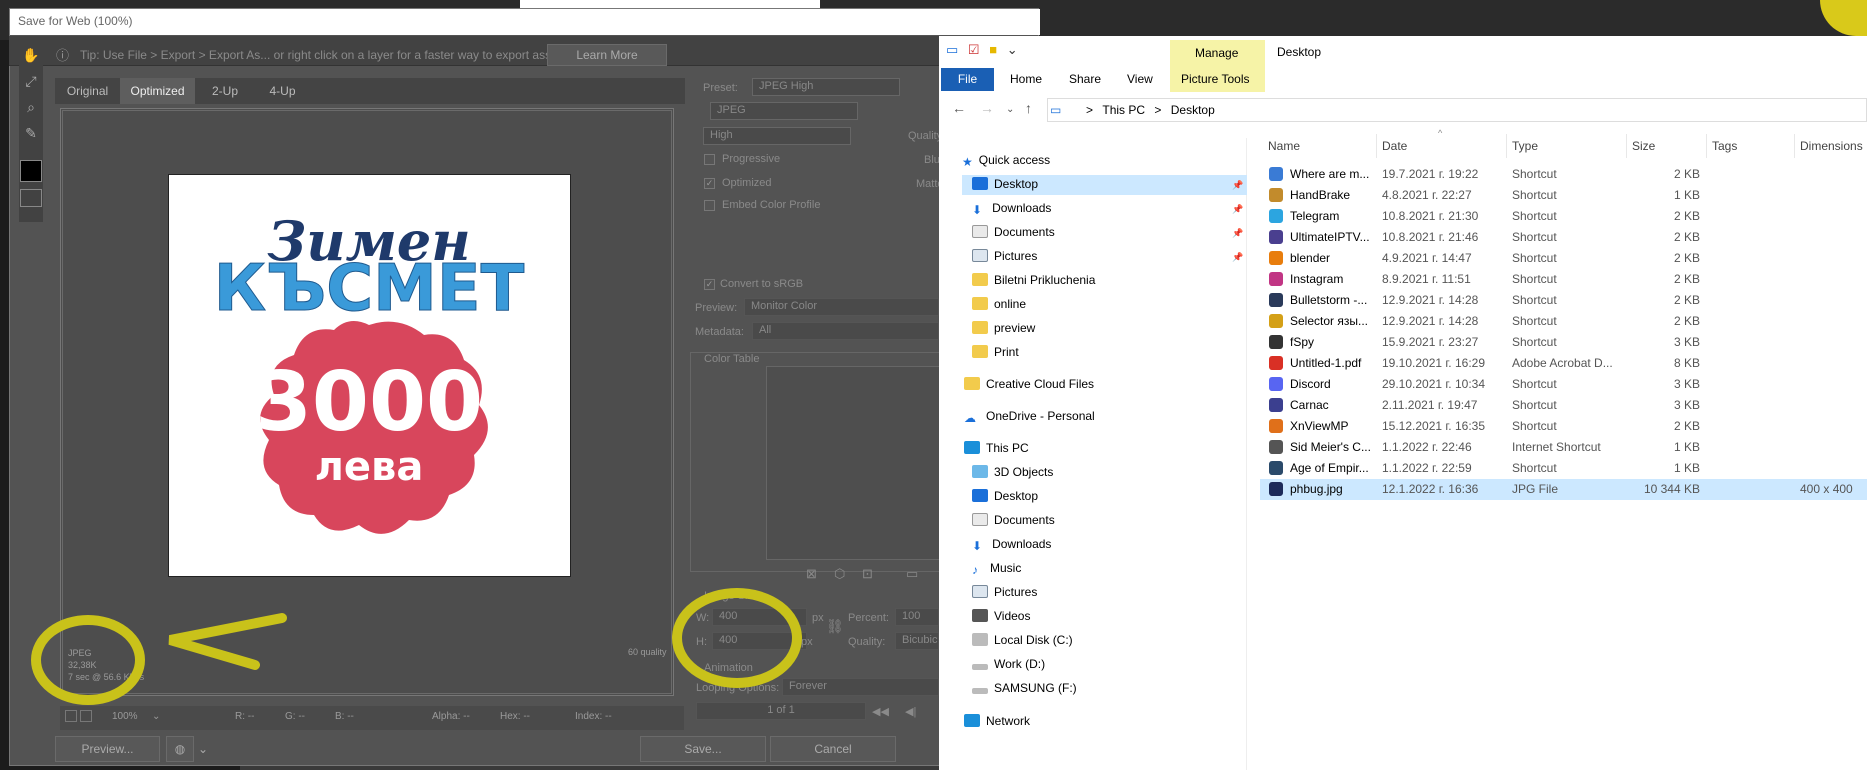 This screenshot has width=1867, height=770. What do you see at coordinates (759, 641) in the screenshot?
I see `height-input: 400` at bounding box center [759, 641].